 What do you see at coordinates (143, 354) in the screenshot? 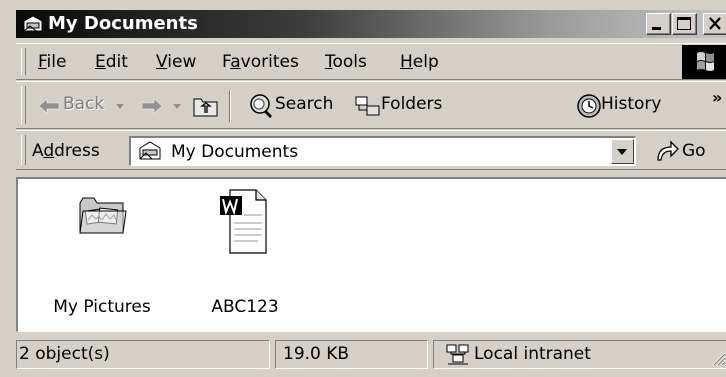
I see `status-objects-panel: 2 object(s)` at bounding box center [143, 354].